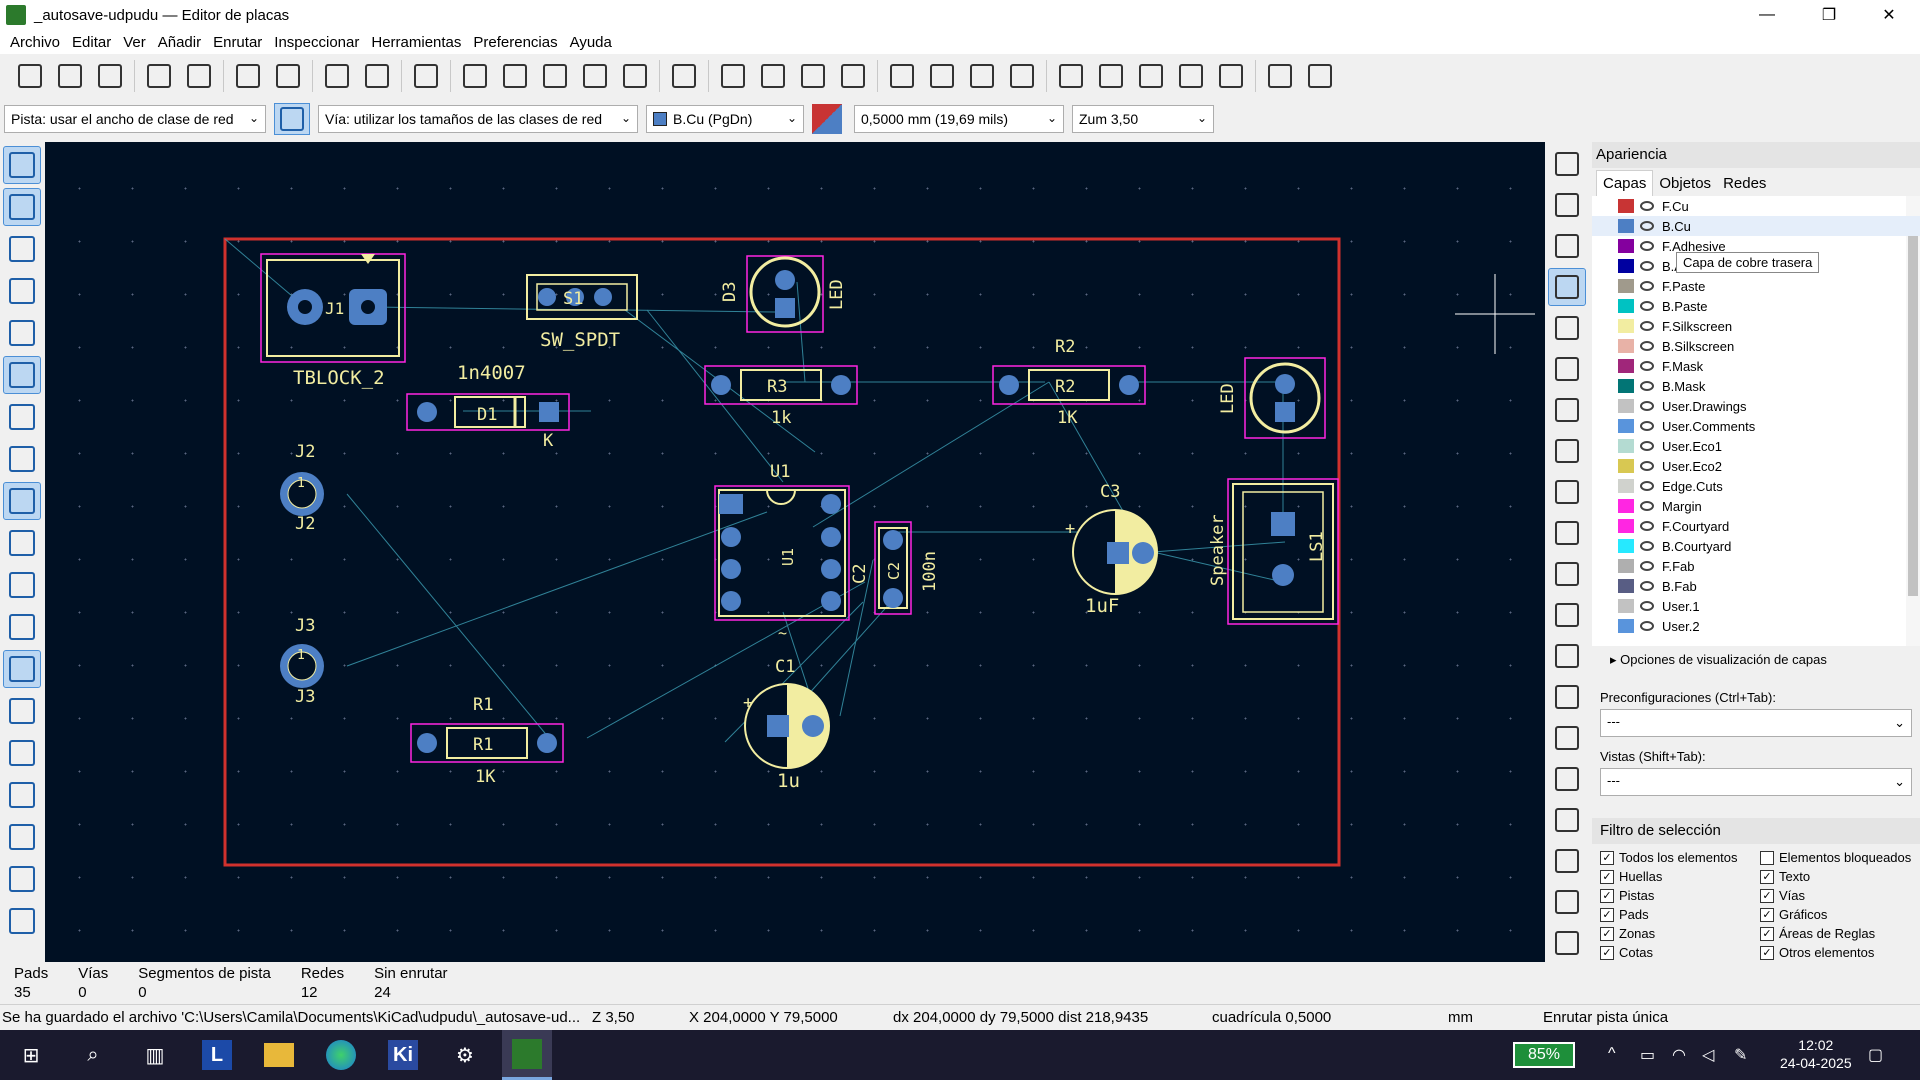 Image resolution: width=1920 pixels, height=1080 pixels. What do you see at coordinates (426, 76) in the screenshot?
I see `find-icon` at bounding box center [426, 76].